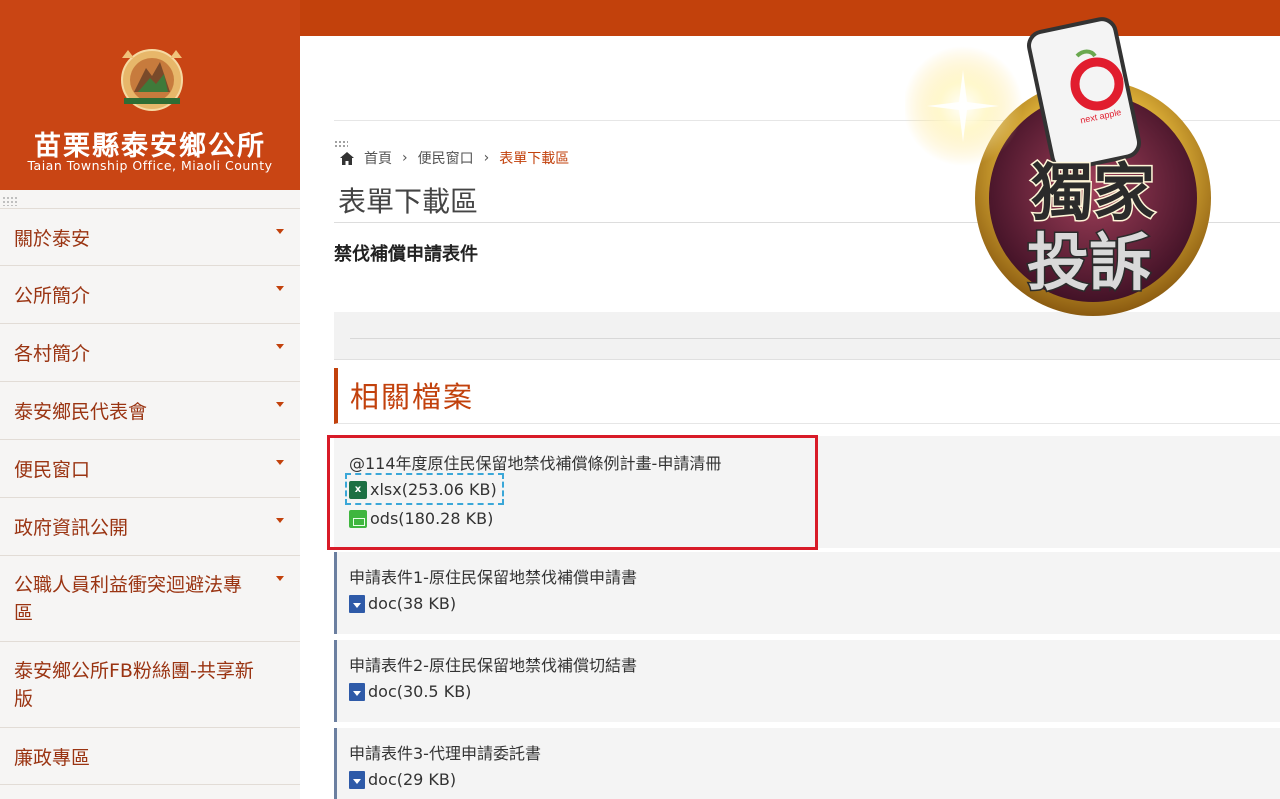 The width and height of the screenshot is (1280, 799). Describe the element at coordinates (52, 296) in the screenshot. I see `sidebar-item-label: 公所簡介` at that location.